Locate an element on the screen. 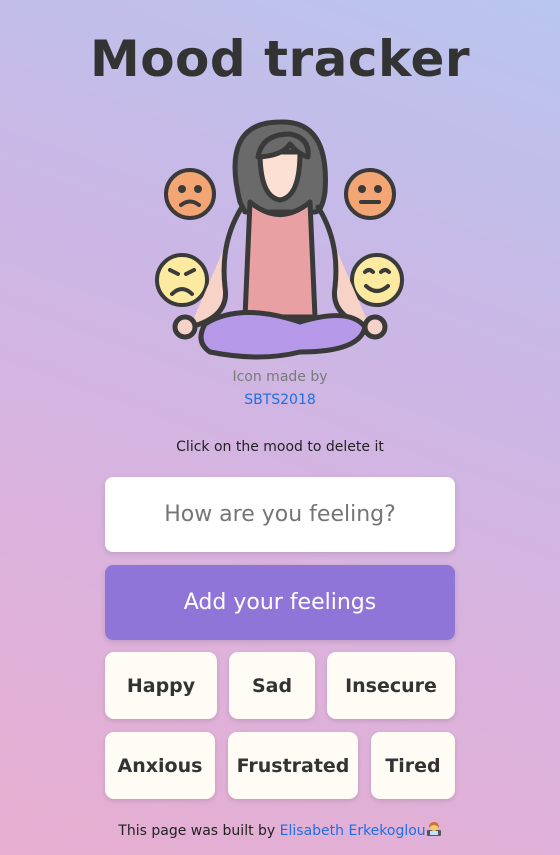 This screenshot has height=855, width=560. icon-credit-text: Icon made by is located at coordinates (280, 377).